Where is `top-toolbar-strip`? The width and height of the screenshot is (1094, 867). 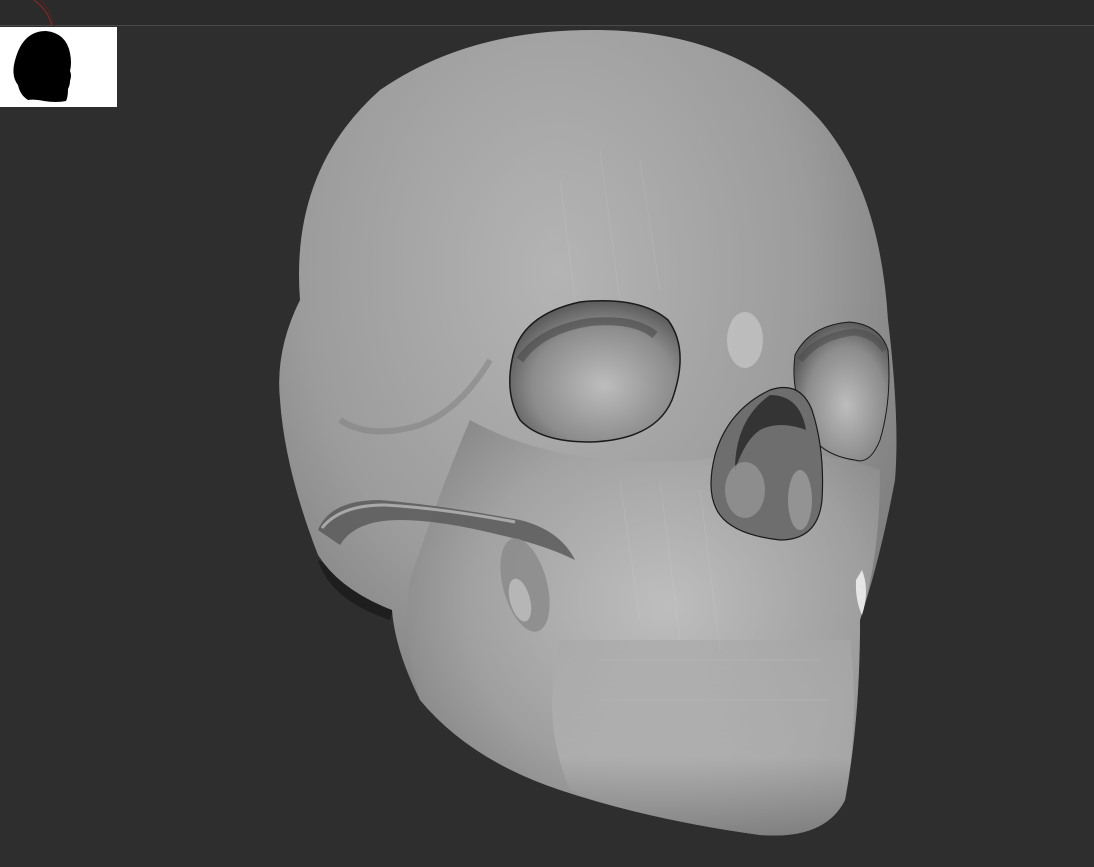
top-toolbar-strip is located at coordinates (547, 13).